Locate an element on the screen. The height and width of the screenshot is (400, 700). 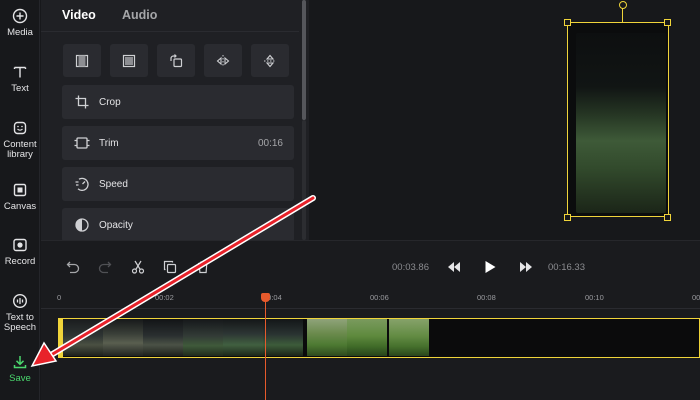
trim-icon is located at coordinates (82, 143).